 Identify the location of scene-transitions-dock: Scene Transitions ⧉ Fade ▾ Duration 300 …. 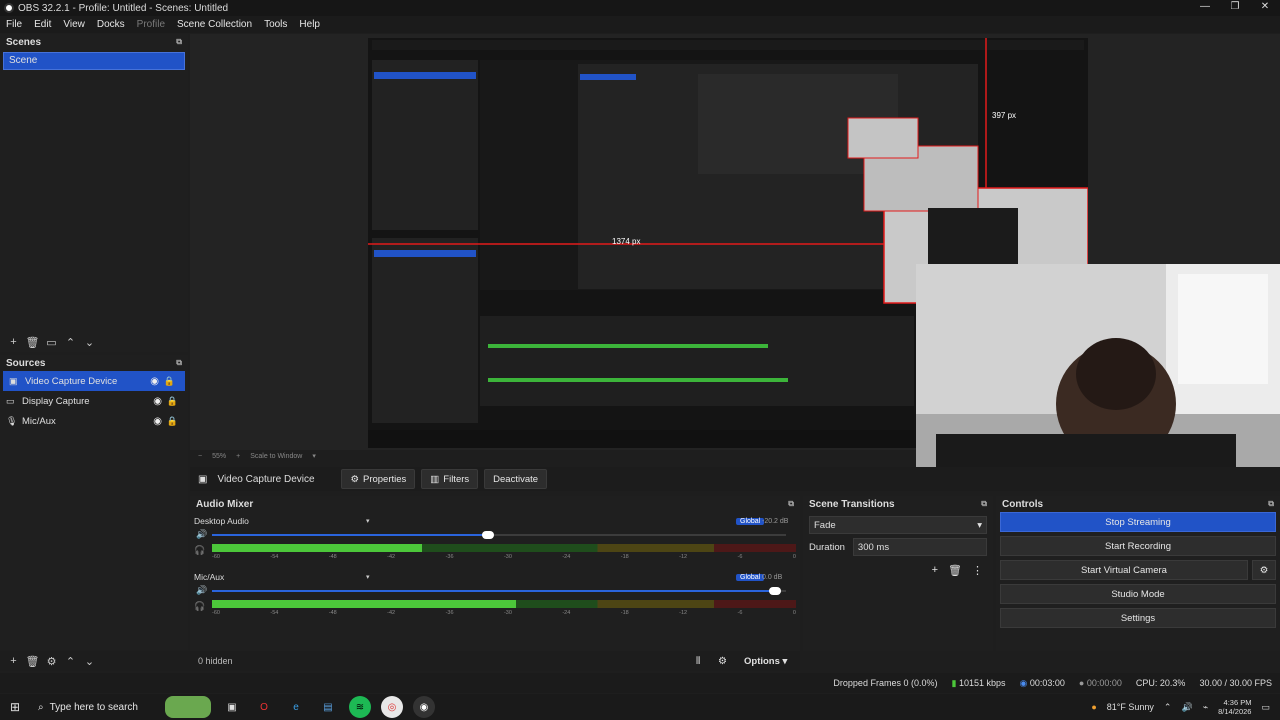
(898, 573).